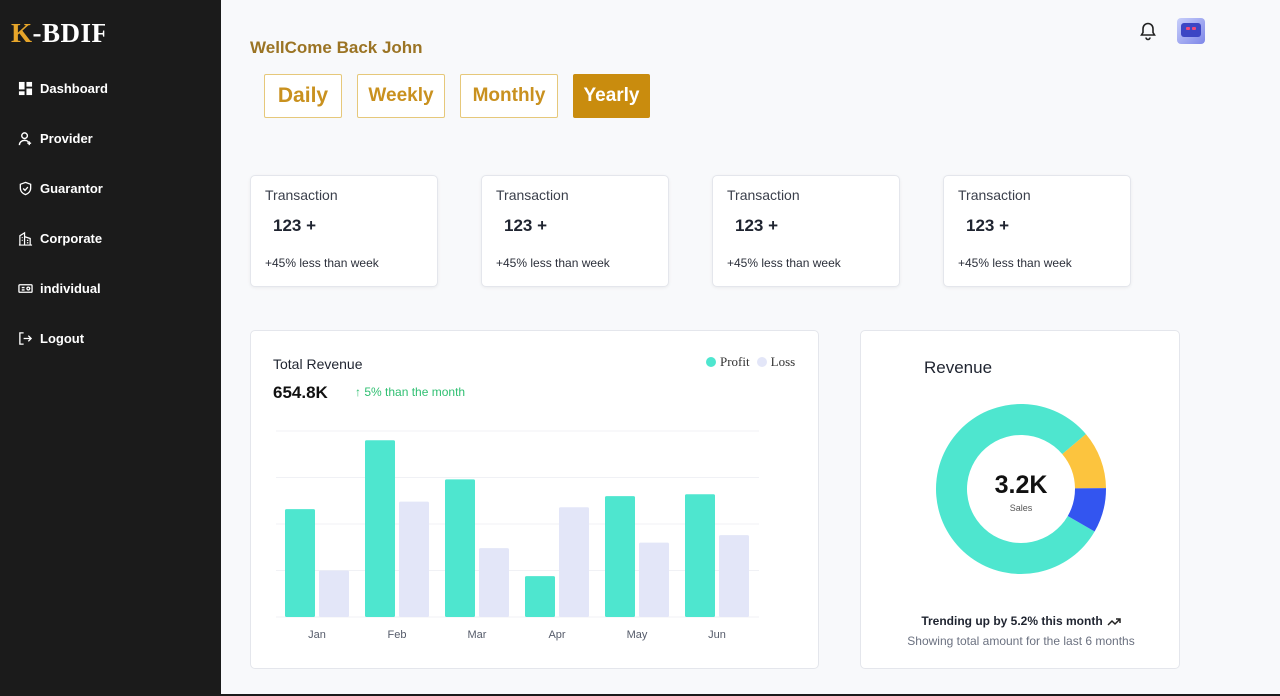 The height and width of the screenshot is (696, 1280). I want to click on donut-trend: Trending up by 5.2% this month, so click(1021, 621).